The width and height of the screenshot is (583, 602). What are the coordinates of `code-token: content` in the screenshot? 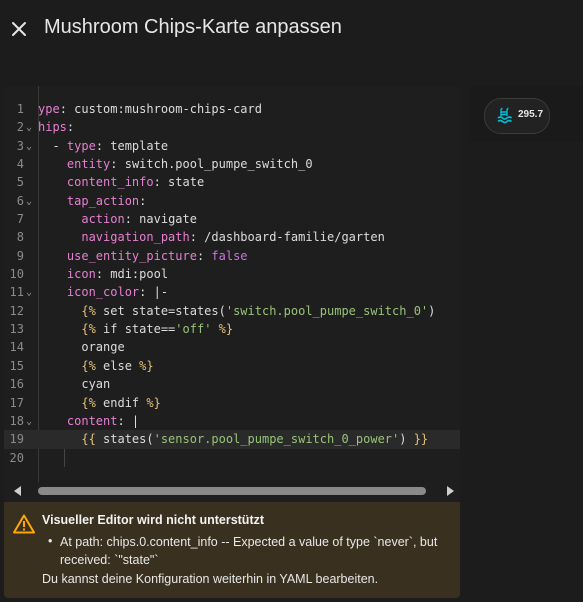 It's located at (92, 420).